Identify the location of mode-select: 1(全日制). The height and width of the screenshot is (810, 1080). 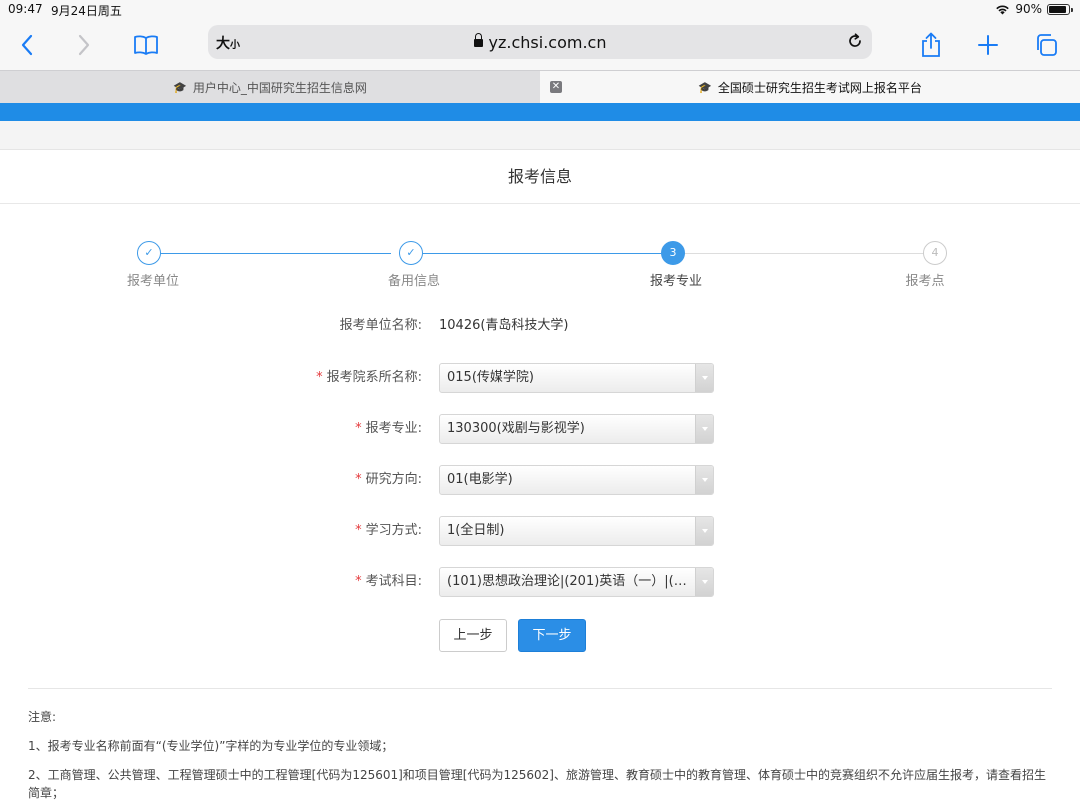
(576, 531).